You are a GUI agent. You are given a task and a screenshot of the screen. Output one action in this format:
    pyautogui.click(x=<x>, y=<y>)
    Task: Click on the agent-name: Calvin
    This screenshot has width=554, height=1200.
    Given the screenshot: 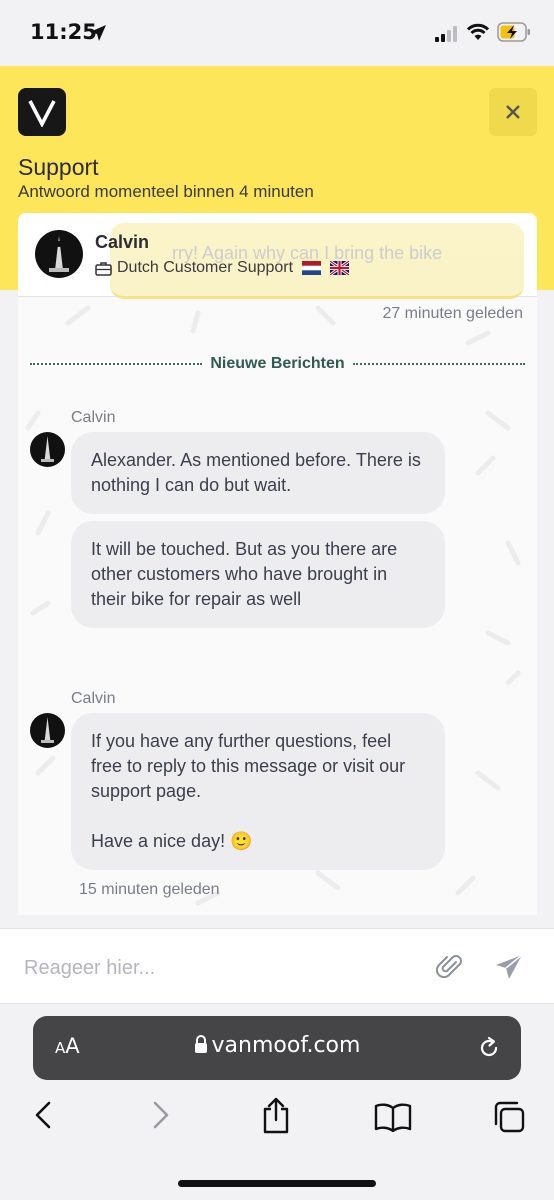 What is the action you would take?
    pyautogui.click(x=122, y=242)
    